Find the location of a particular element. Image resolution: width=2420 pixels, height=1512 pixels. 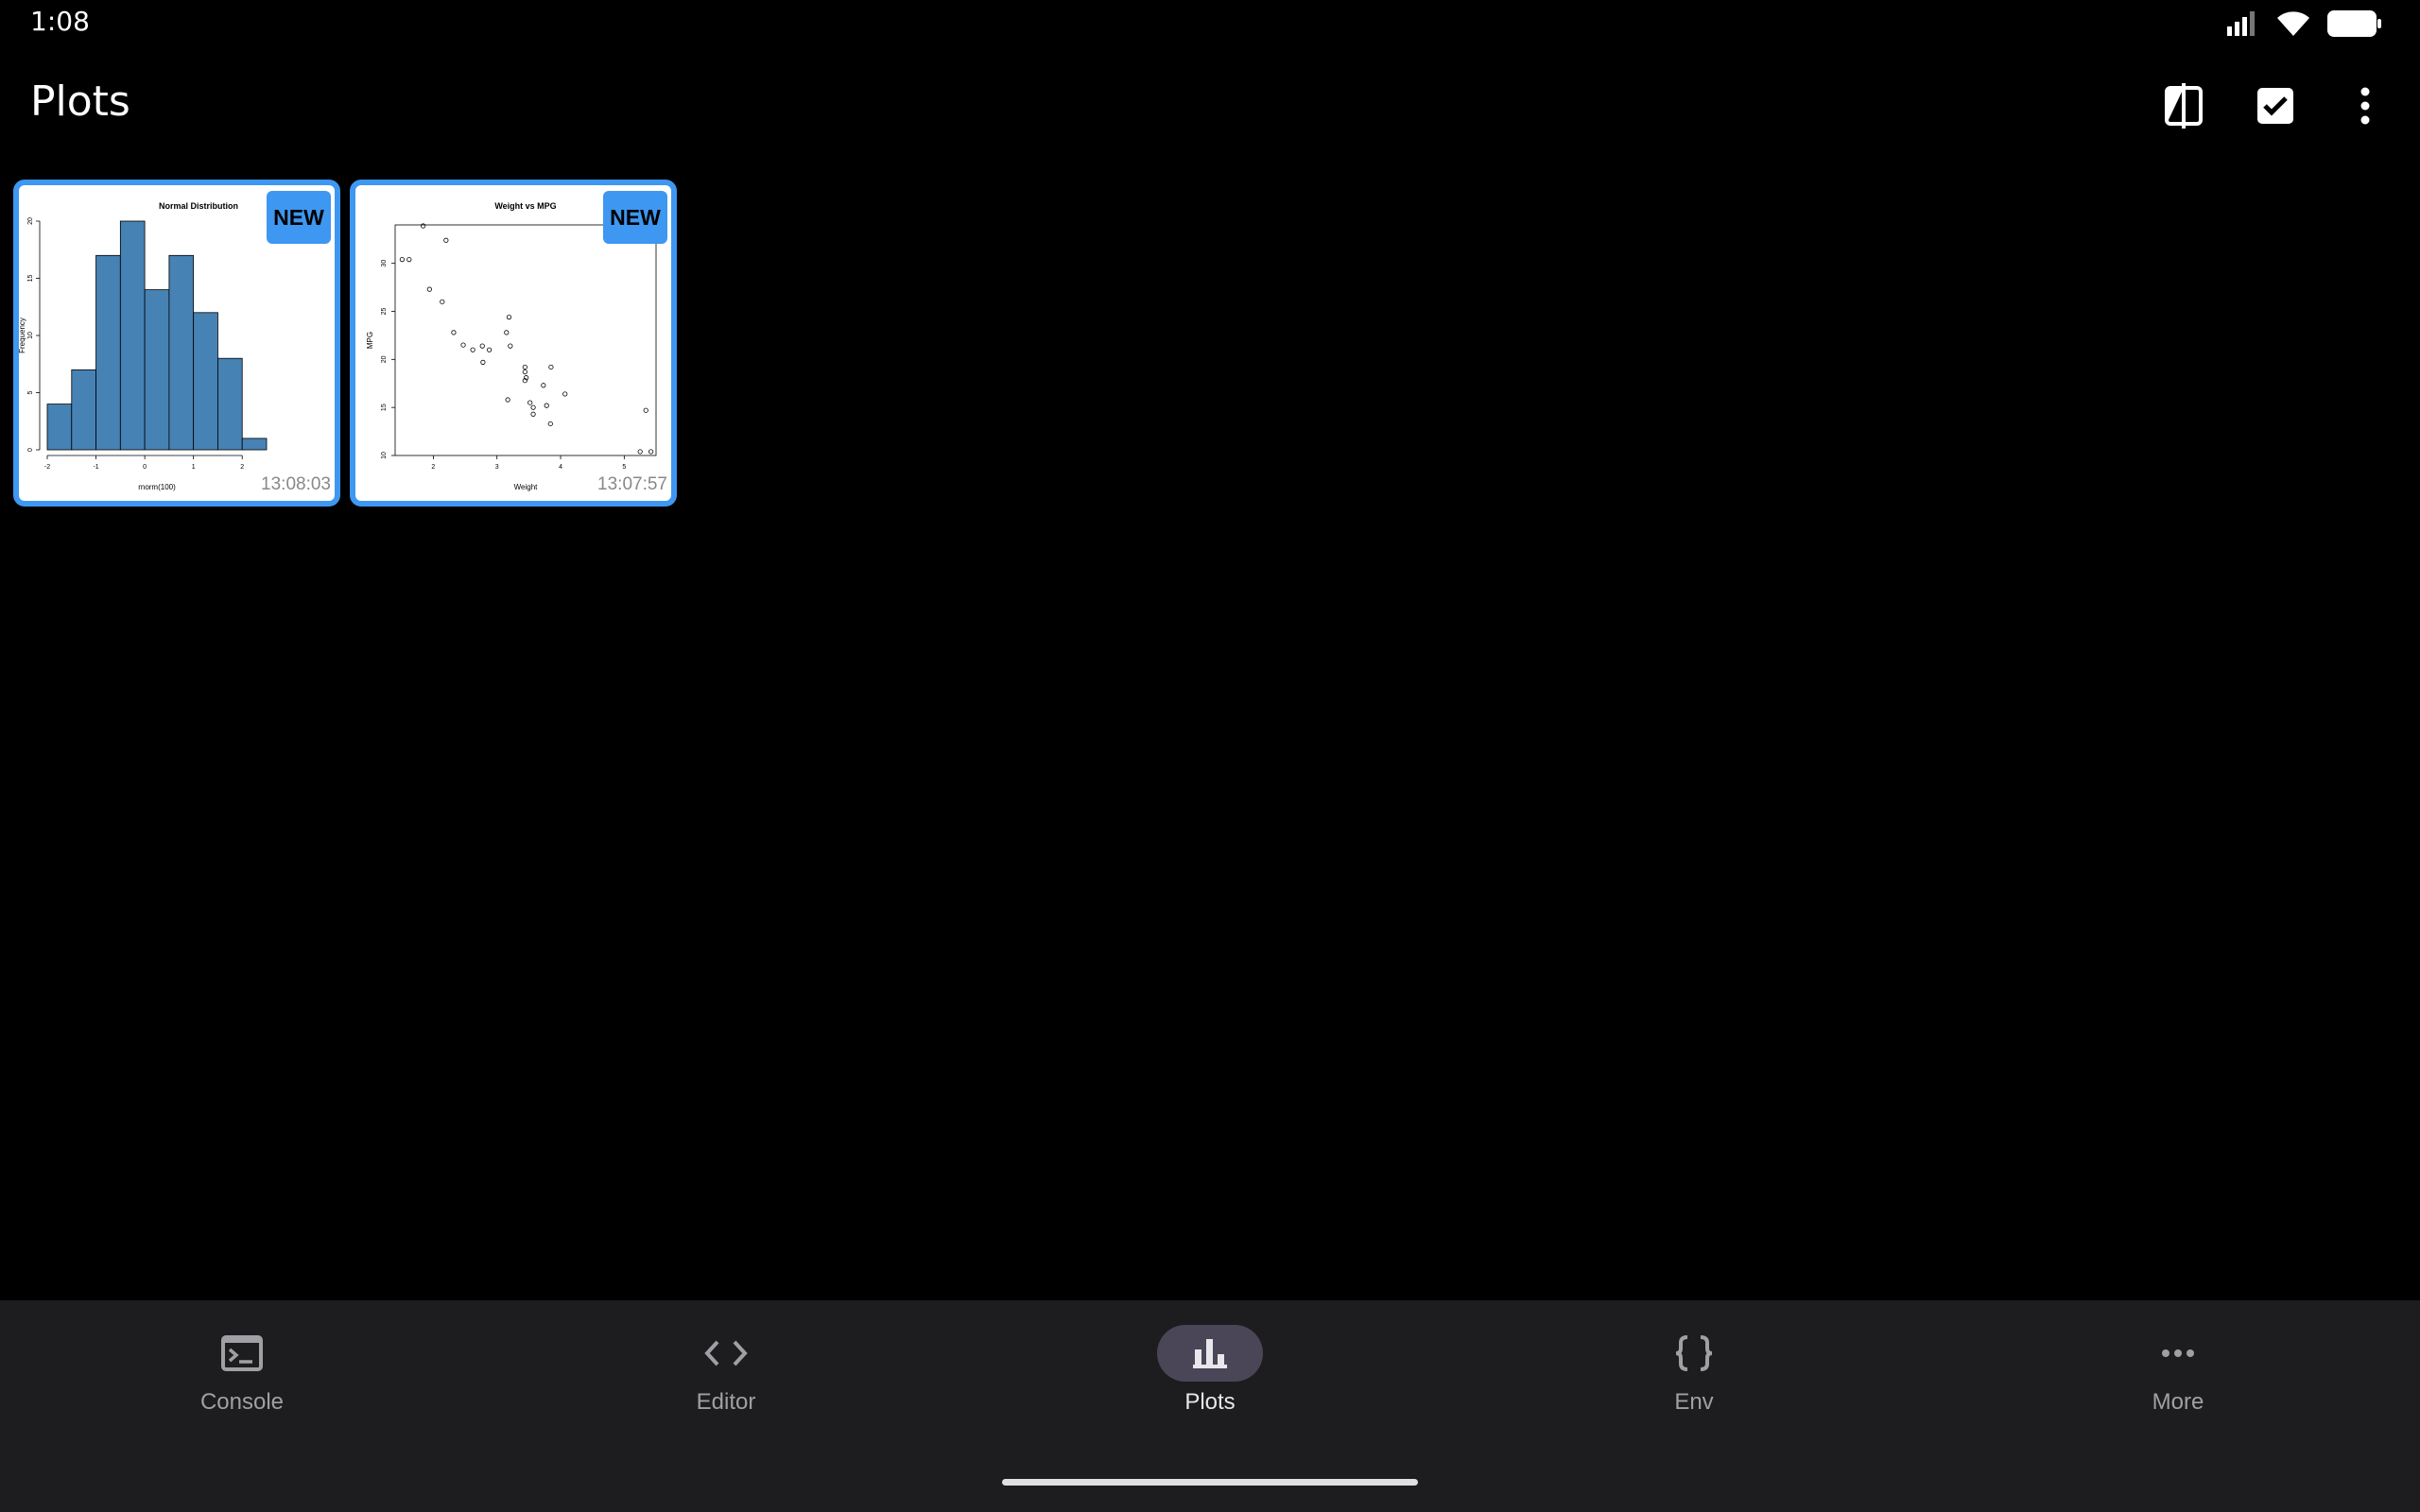

battery-icon is located at coordinates (2354, 23).